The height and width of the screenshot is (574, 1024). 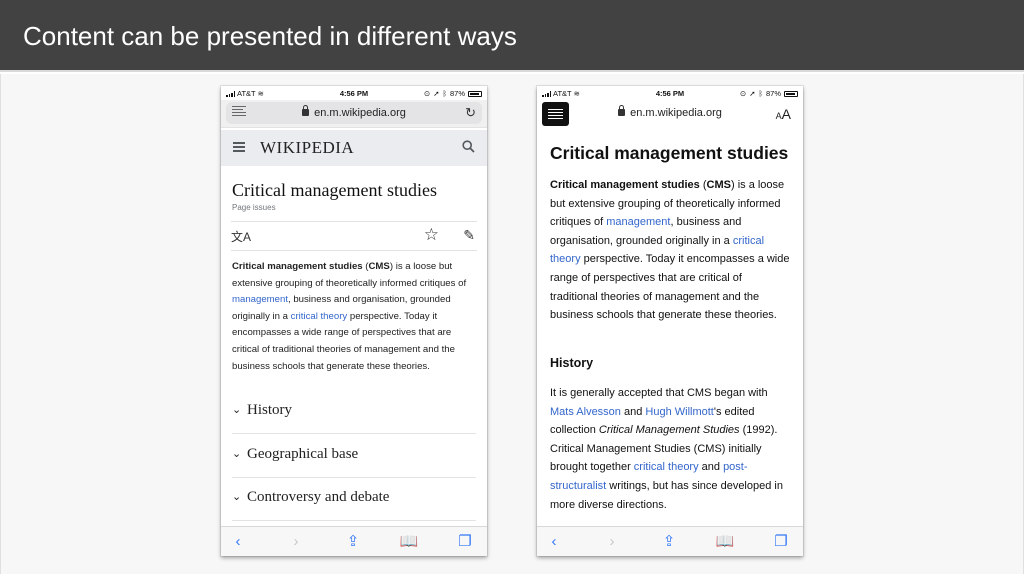 What do you see at coordinates (354, 505) in the screenshot?
I see `section-controversy: ⌄ Controversy and debate` at bounding box center [354, 505].